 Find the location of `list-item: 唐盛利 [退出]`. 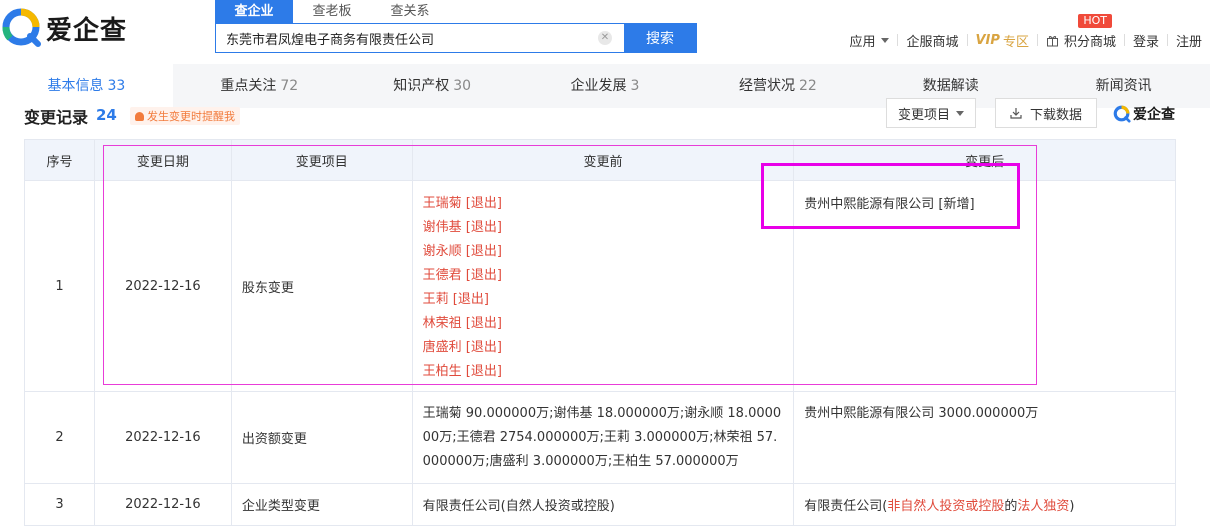

list-item: 唐盛利 [退出] is located at coordinates (603, 348).